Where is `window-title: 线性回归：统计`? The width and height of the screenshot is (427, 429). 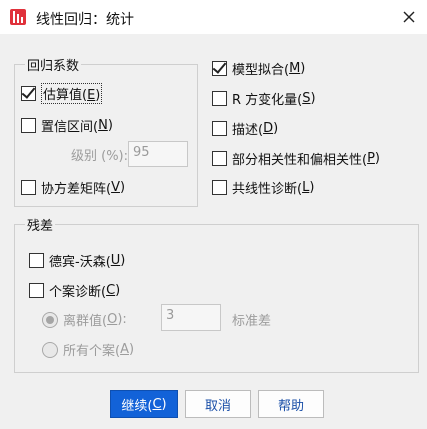 window-title: 线性回归：统计 is located at coordinates (85, 20).